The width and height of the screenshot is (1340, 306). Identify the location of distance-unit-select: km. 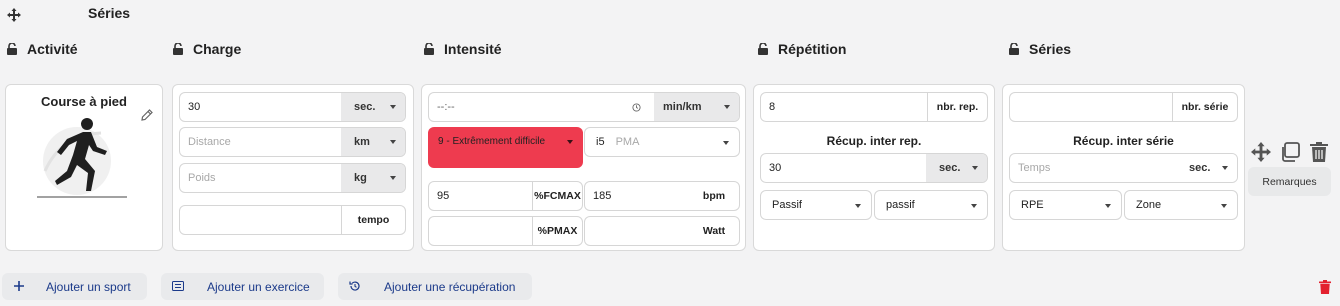
(373, 142).